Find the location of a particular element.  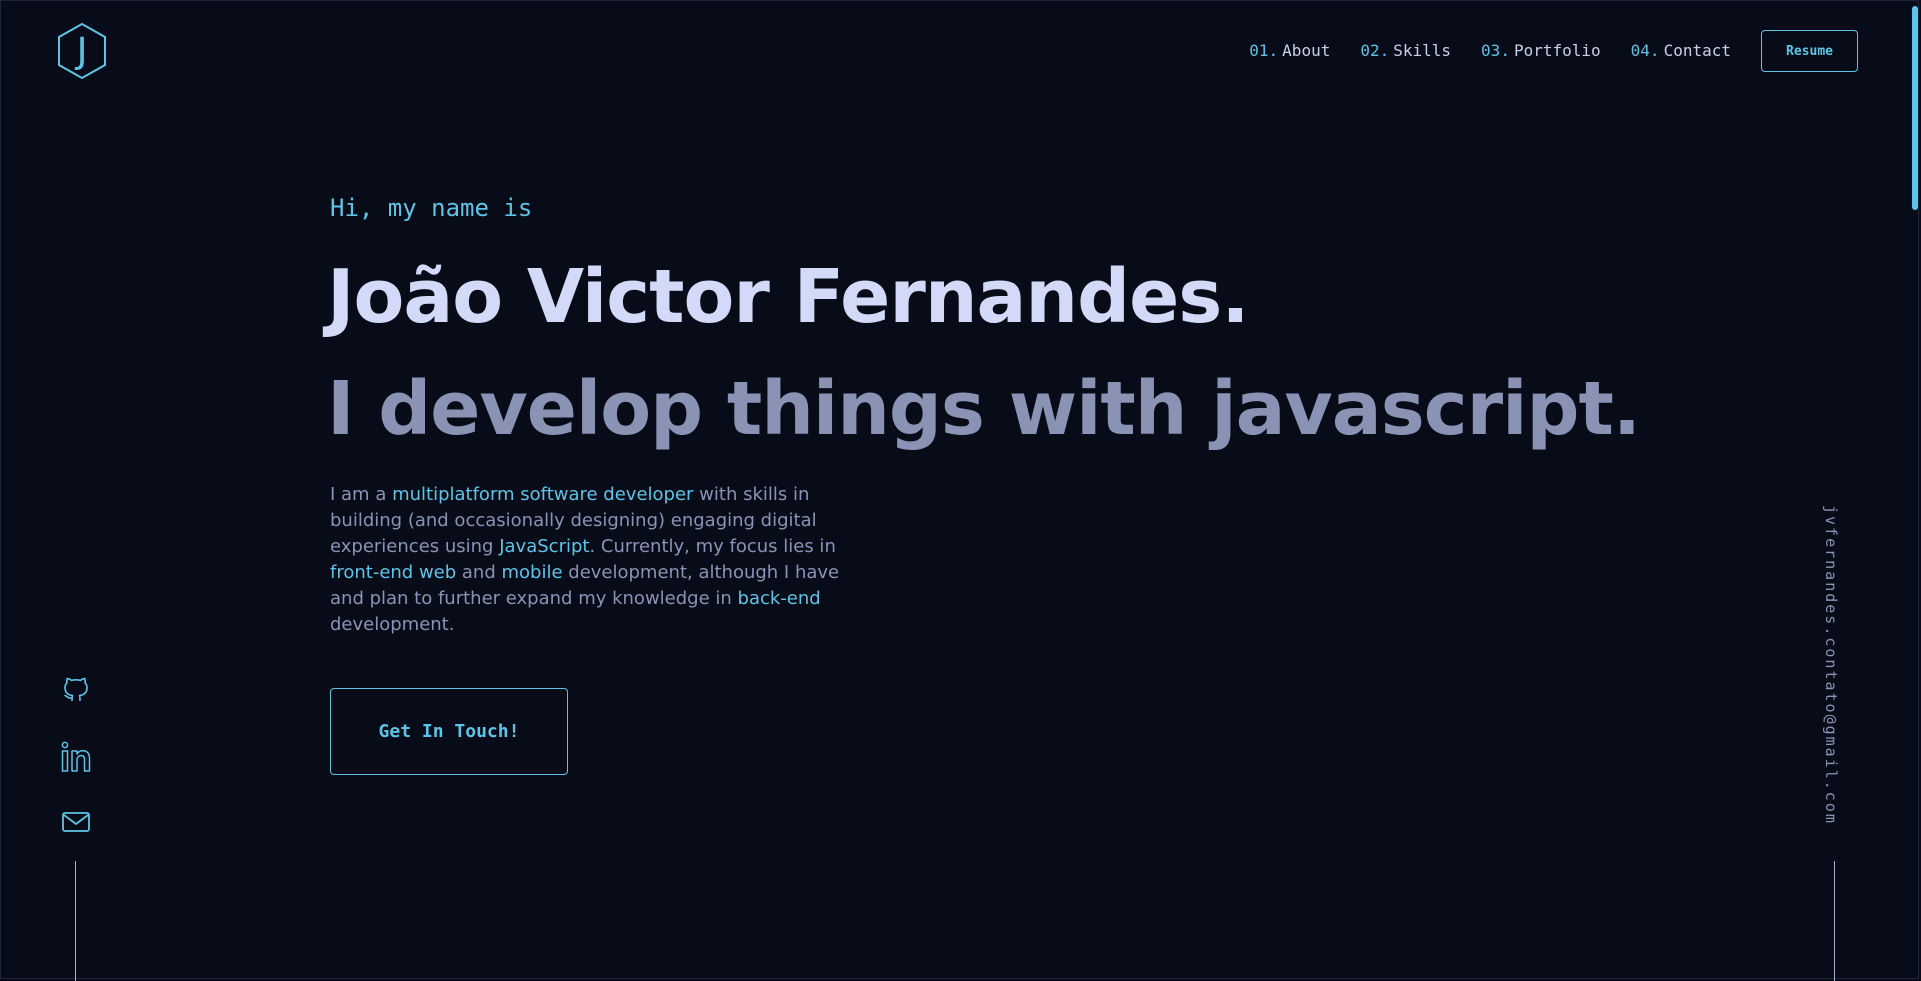

right-divider-line is located at coordinates (1834, 921).